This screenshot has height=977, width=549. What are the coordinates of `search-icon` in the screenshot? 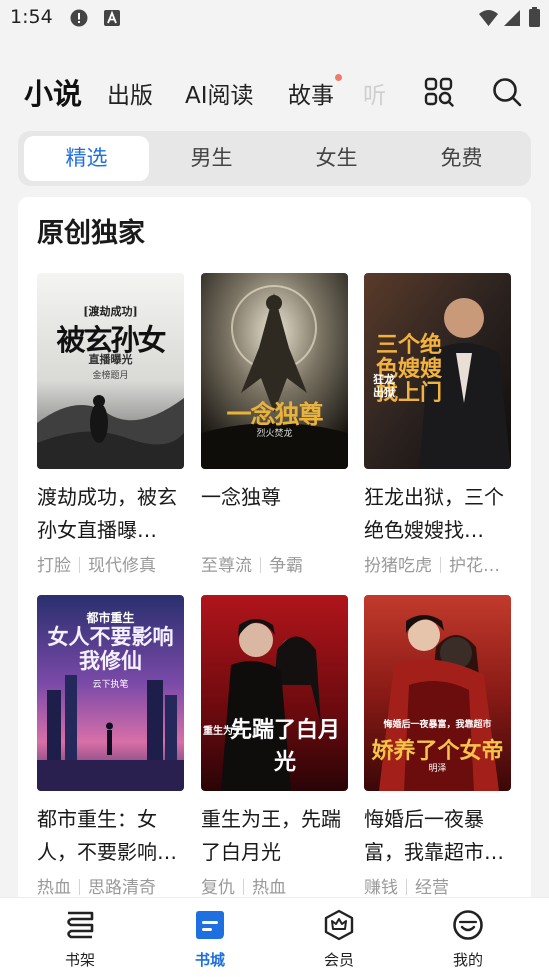 It's located at (507, 92).